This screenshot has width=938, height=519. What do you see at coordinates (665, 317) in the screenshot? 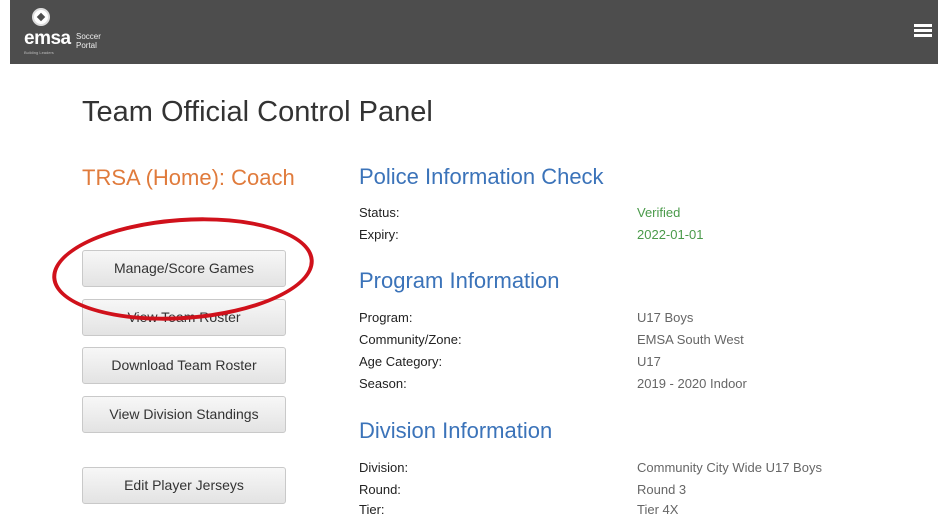
I see `program-value: U17 Boys` at bounding box center [665, 317].